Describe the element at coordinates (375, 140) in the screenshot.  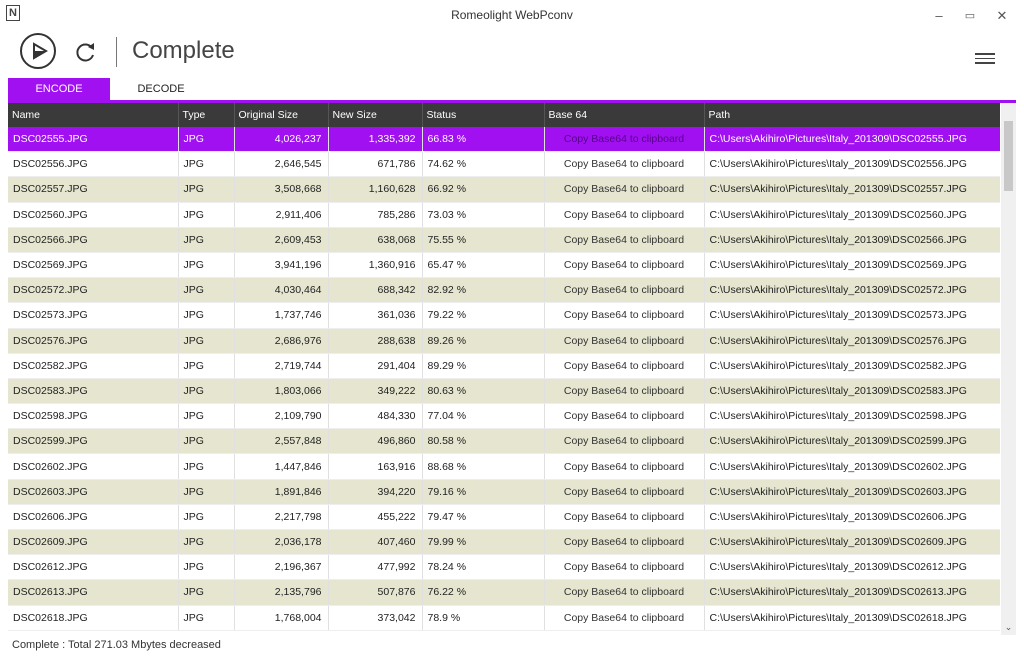
I see `cell-new-size: 1,335,392` at that location.